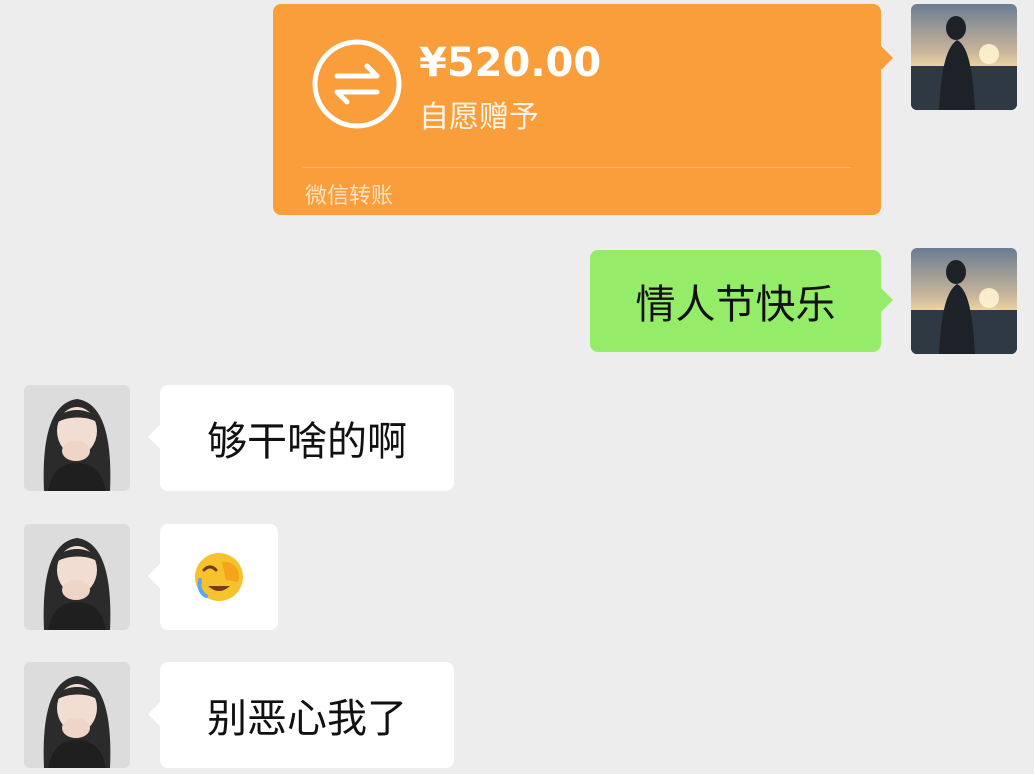 This screenshot has width=1034, height=774. Describe the element at coordinates (307, 442) in the screenshot. I see `message-text: 够干啥的啊` at that location.